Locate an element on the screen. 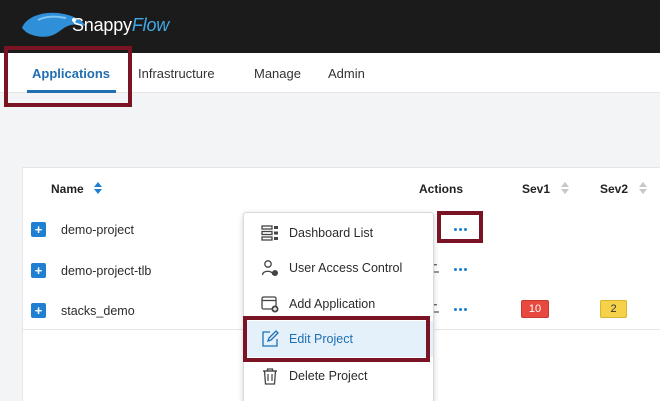  user-access-icon is located at coordinates (269, 268).